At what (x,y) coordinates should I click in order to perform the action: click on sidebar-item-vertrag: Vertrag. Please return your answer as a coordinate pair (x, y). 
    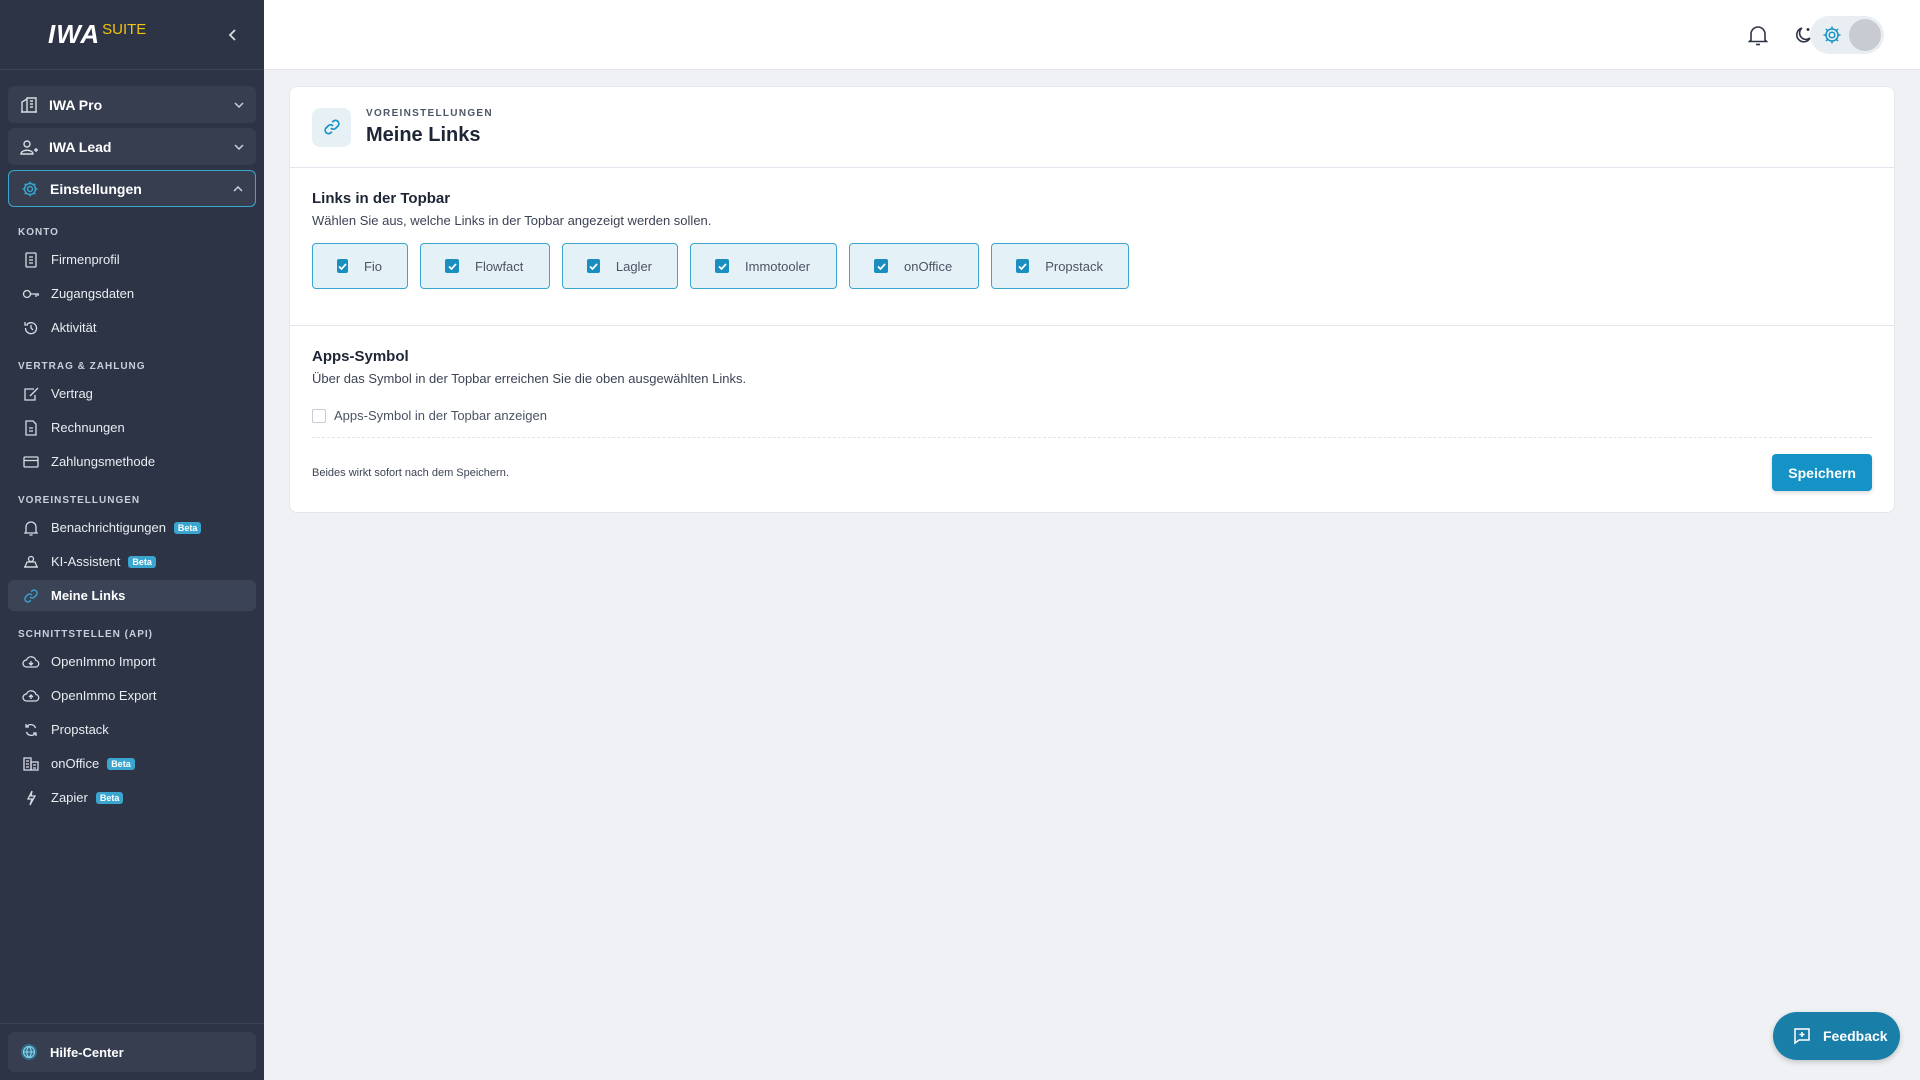
    Looking at the image, I should click on (132, 393).